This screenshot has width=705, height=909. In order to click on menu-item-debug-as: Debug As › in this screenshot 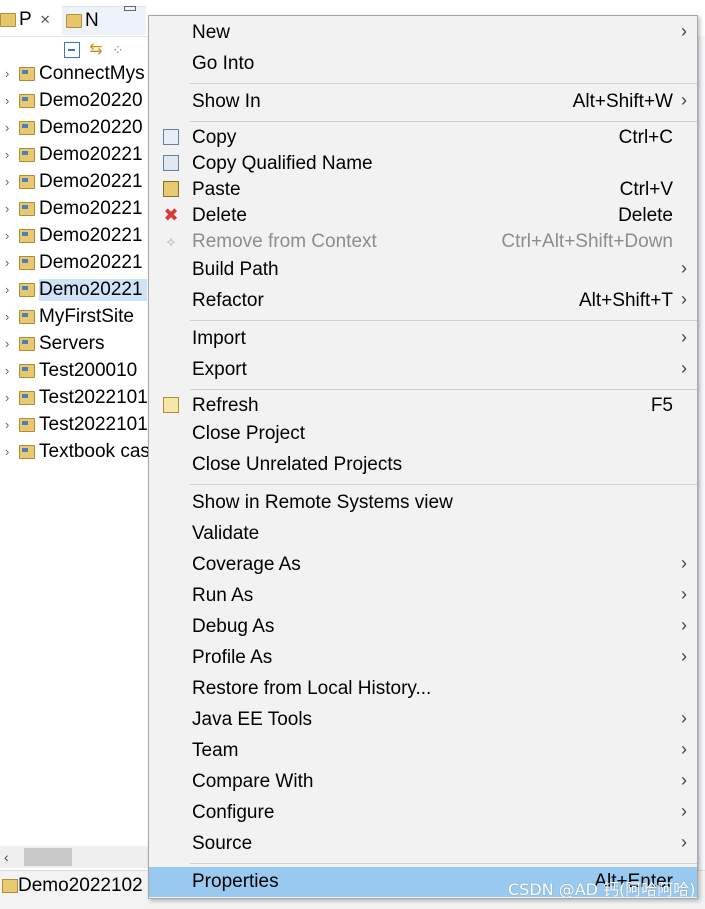, I will do `click(423, 627)`.